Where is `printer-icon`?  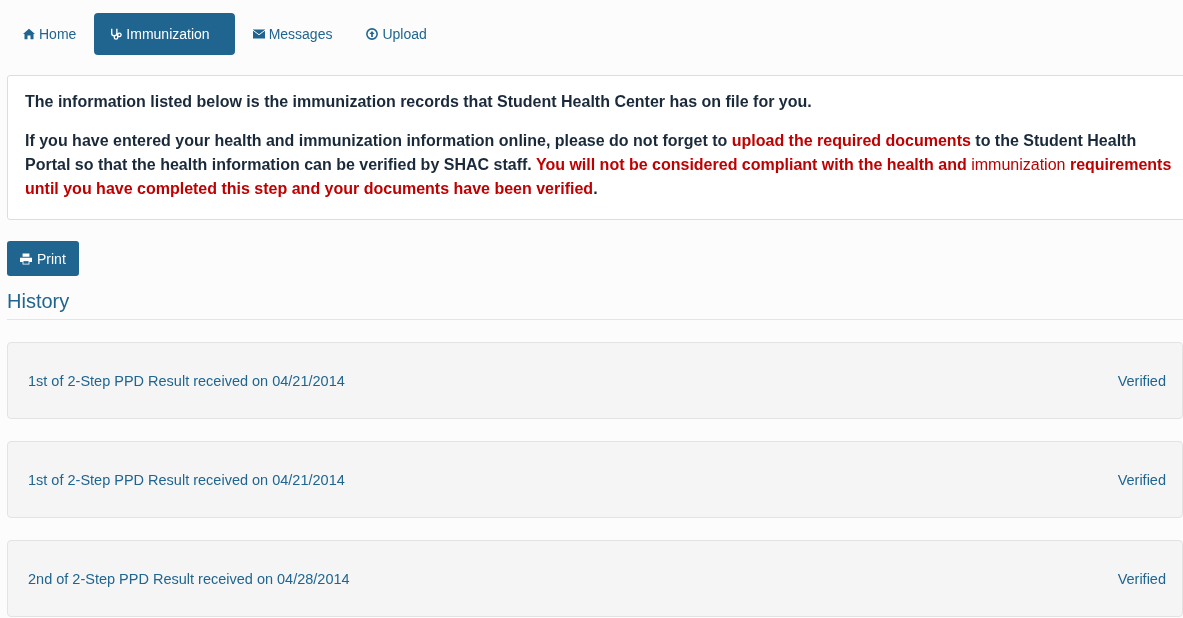 printer-icon is located at coordinates (26, 258).